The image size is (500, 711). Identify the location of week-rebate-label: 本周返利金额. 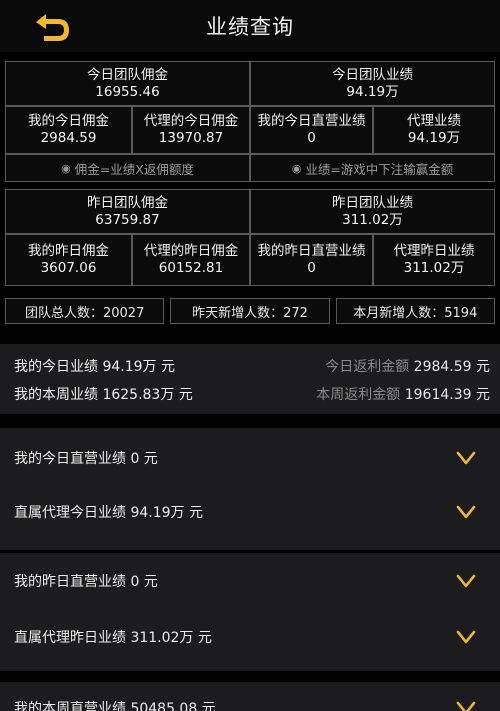
(360, 395).